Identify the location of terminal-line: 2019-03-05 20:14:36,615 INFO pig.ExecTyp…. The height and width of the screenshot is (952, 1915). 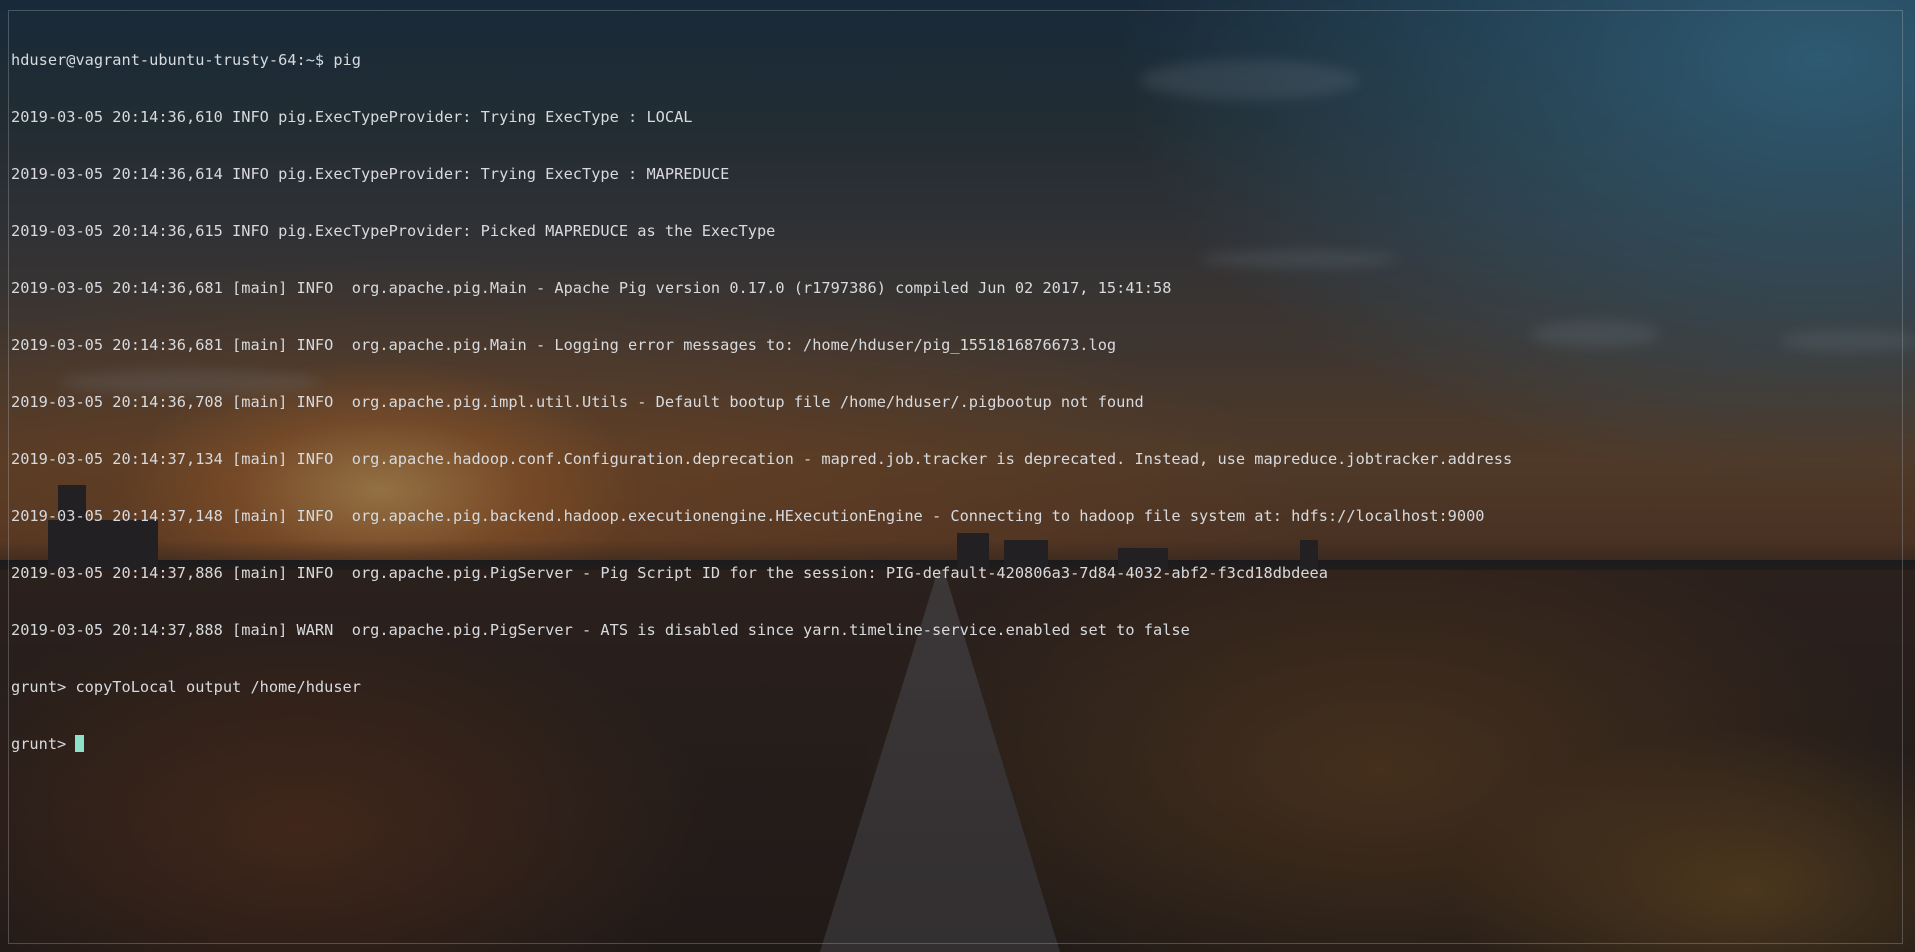
(393, 231).